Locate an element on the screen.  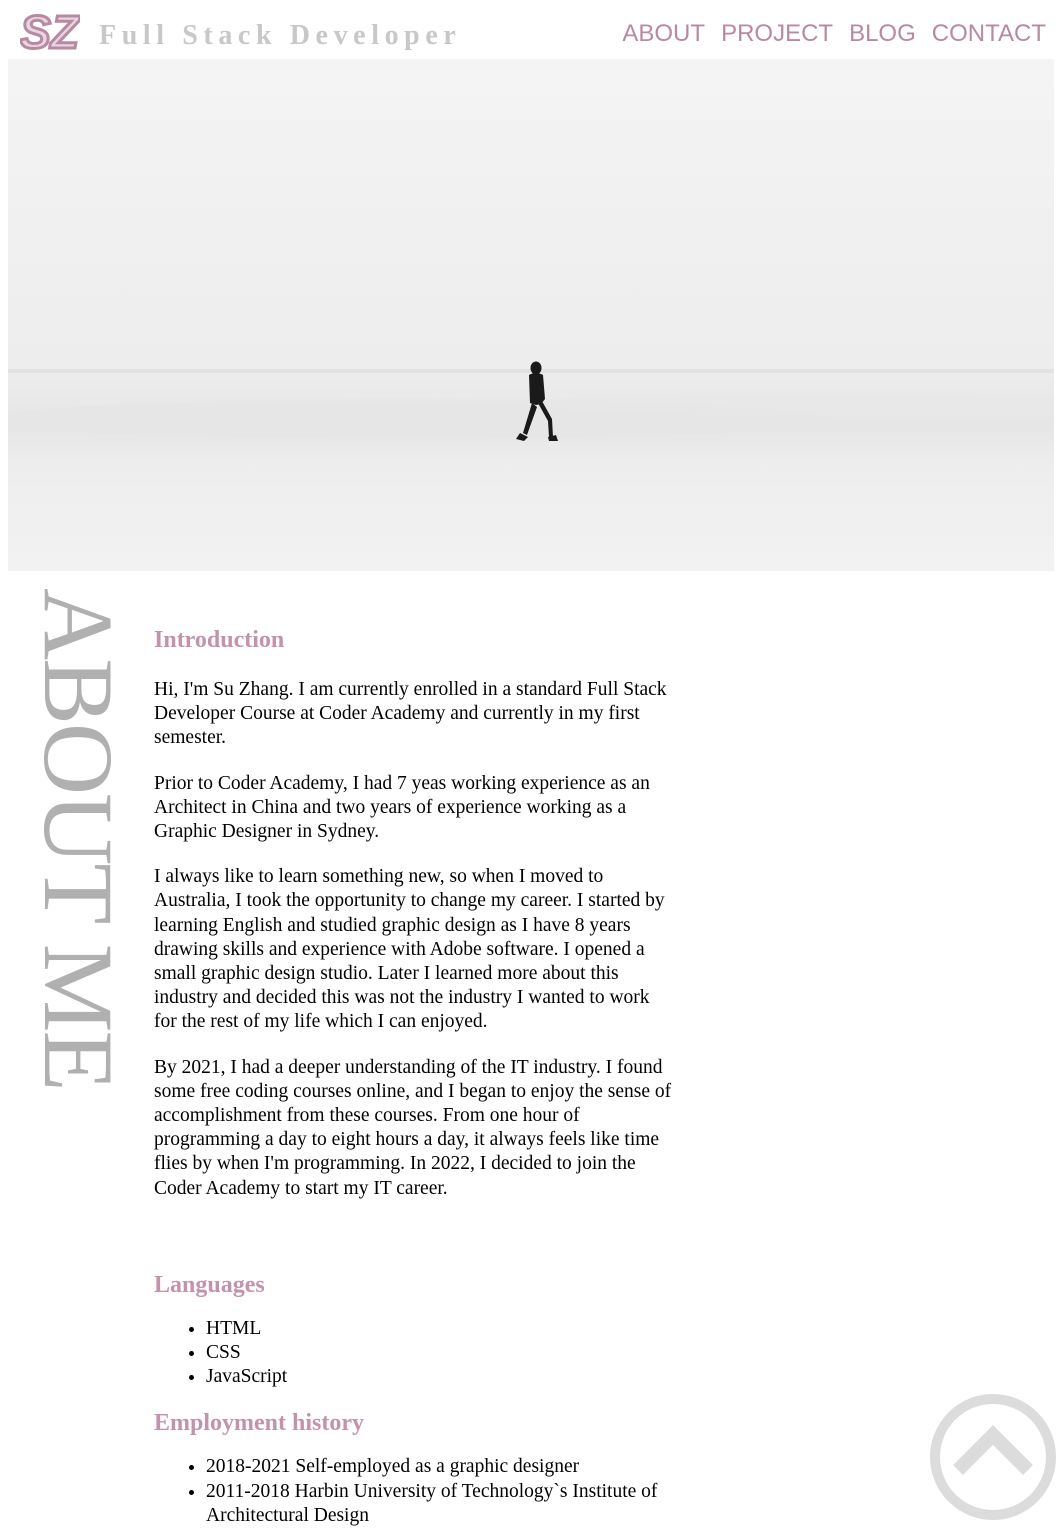
about-me-side-title: ABOUT ME is located at coordinates (78, 839).